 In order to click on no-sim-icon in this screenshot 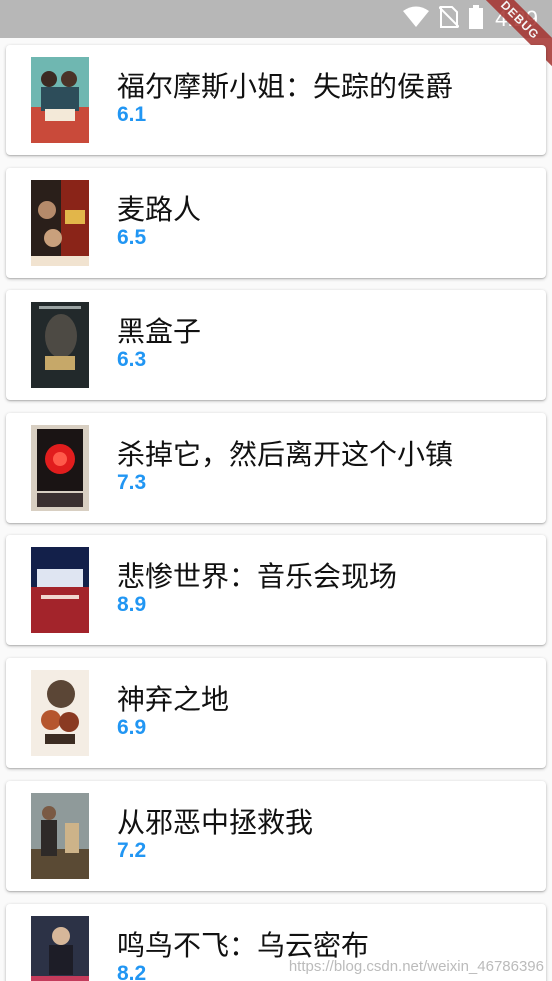, I will do `click(449, 19)`.